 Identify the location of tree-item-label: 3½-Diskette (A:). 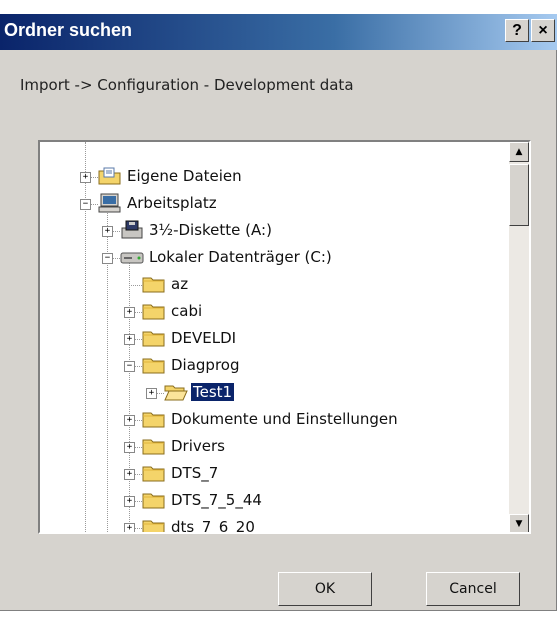
(210, 230).